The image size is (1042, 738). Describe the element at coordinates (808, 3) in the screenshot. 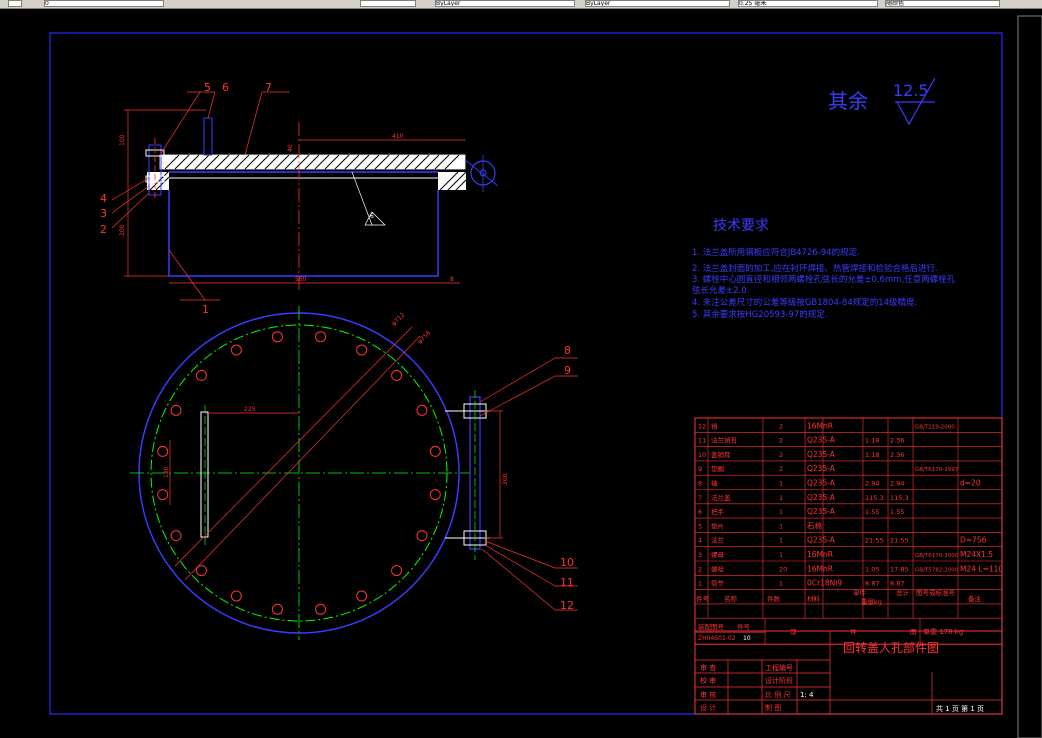

I see `lineweight-combo: 0.25 毫米` at that location.